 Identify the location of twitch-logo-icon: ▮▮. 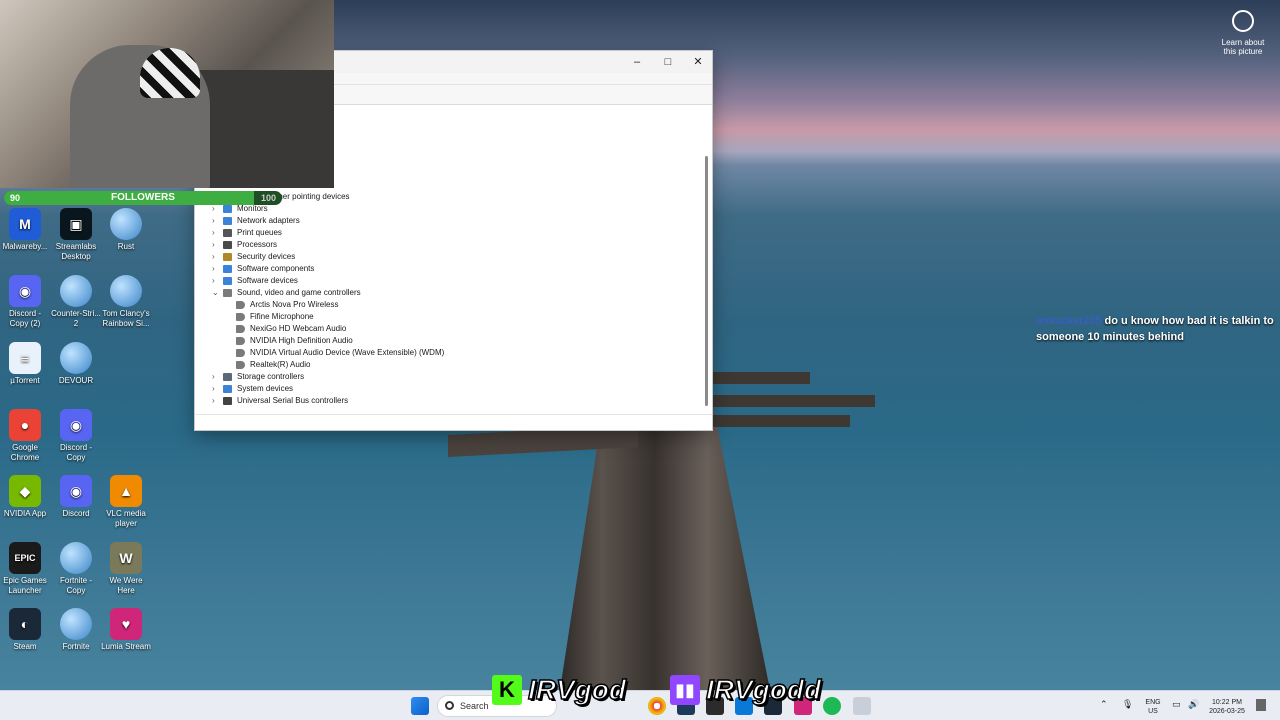
(685, 690).